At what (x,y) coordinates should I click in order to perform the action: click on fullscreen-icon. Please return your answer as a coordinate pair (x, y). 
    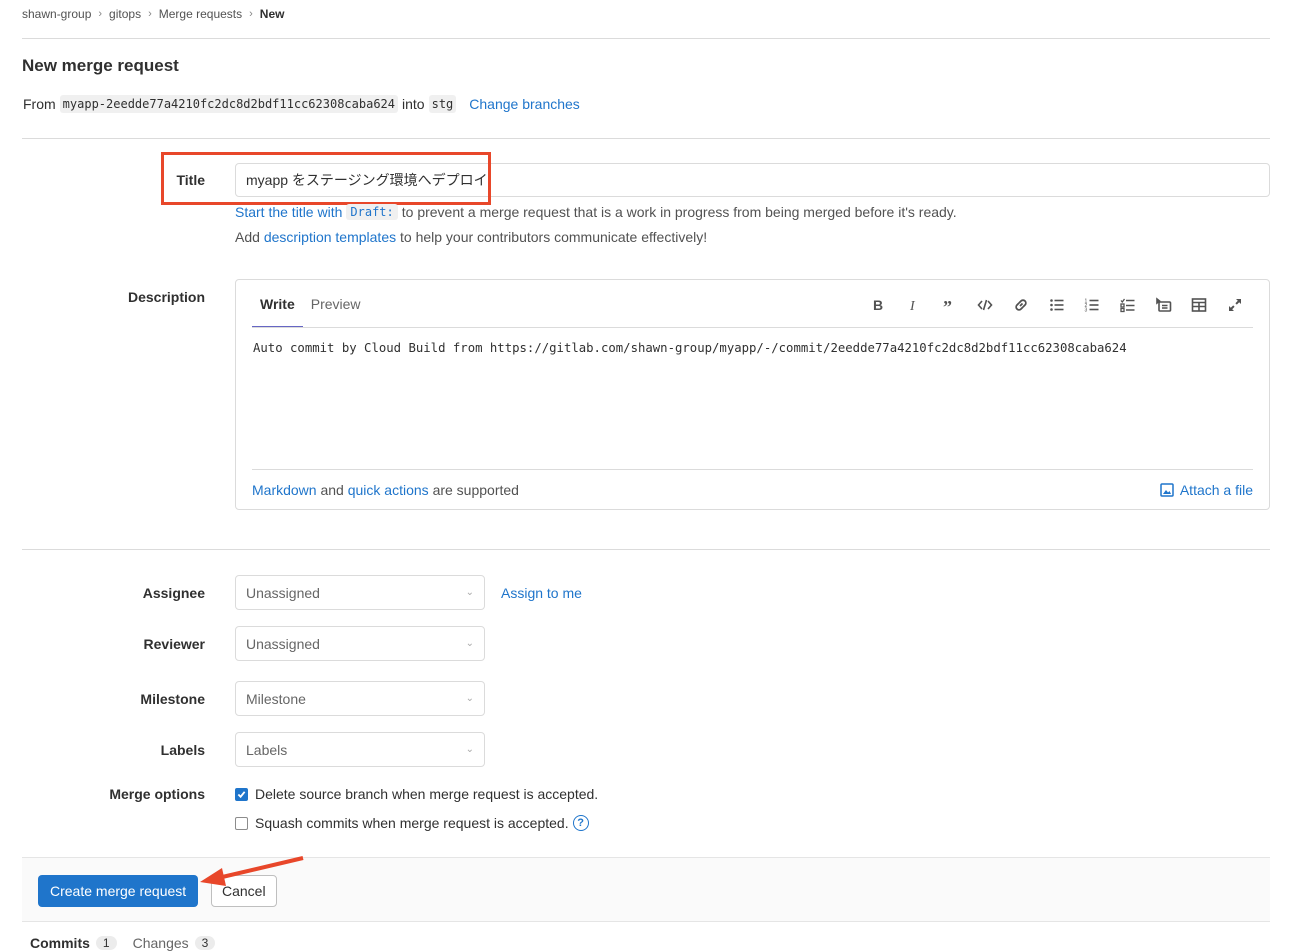
    Looking at the image, I should click on (1235, 305).